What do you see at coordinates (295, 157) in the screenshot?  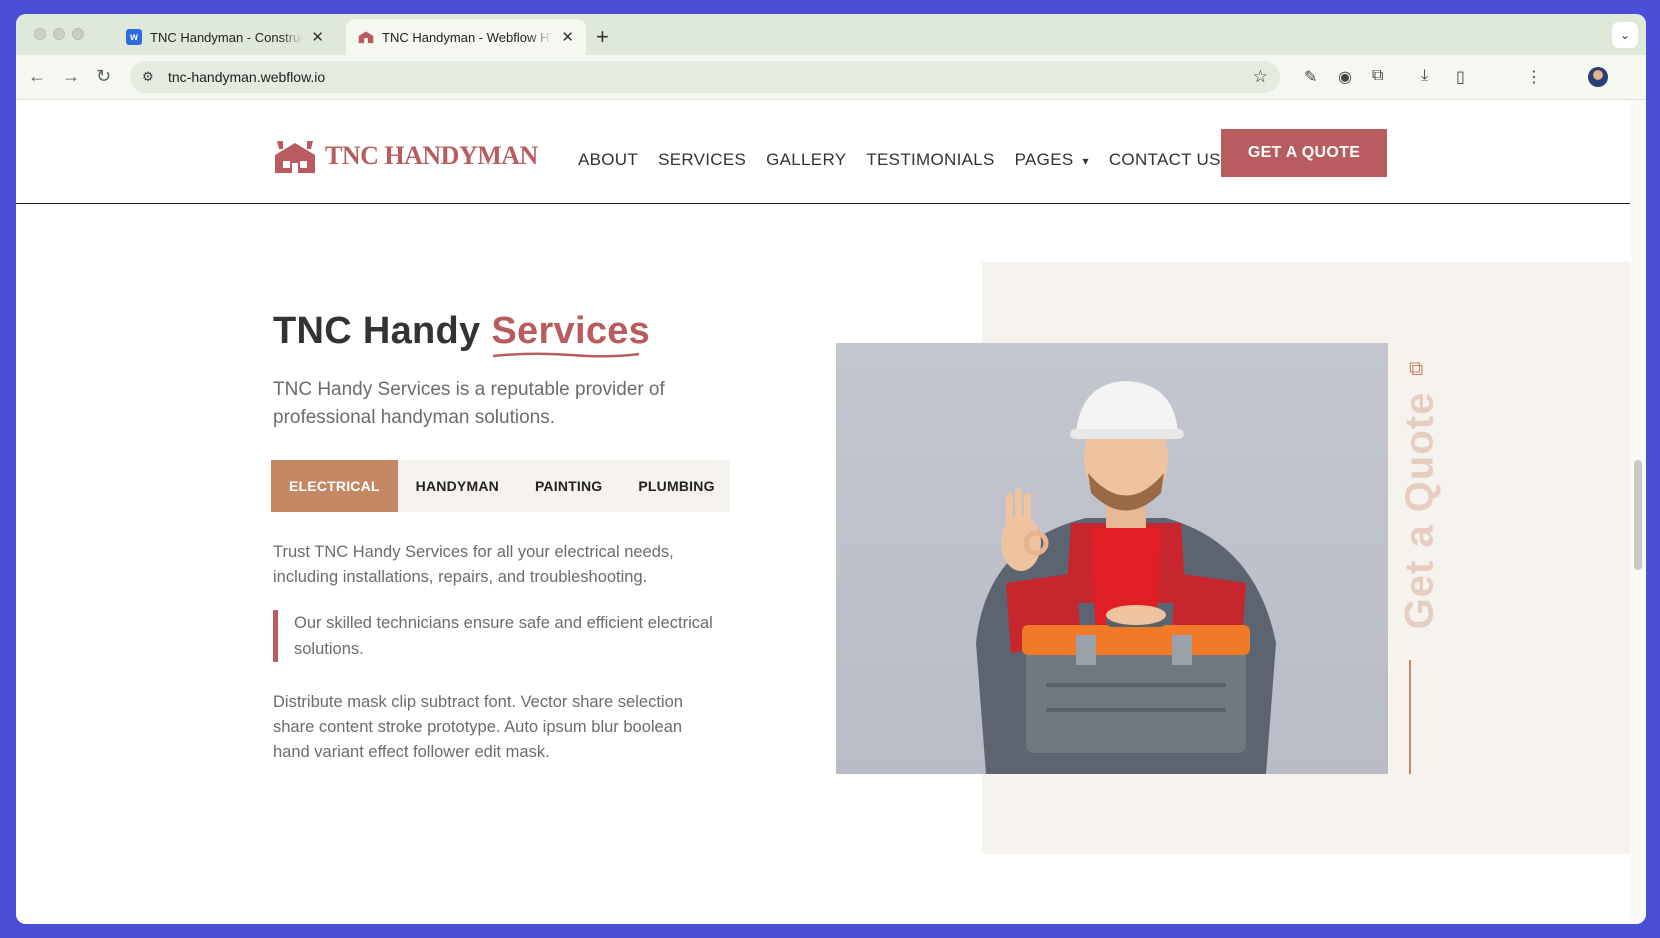 I see `house-tools-logo-icon` at bounding box center [295, 157].